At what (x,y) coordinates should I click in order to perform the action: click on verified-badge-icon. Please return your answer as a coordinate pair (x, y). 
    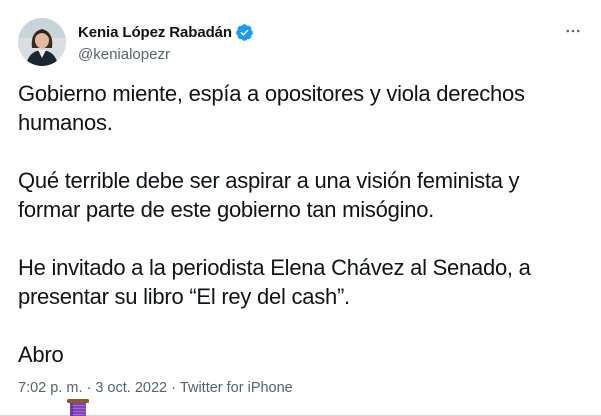
    Looking at the image, I should click on (244, 32).